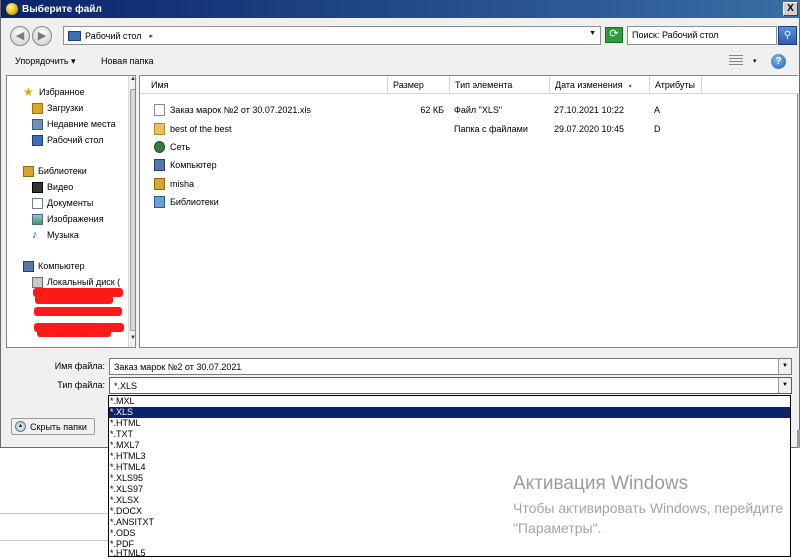  I want to click on file-name-value: Заказ марок №2 от 30.07.2021, so click(177, 367).